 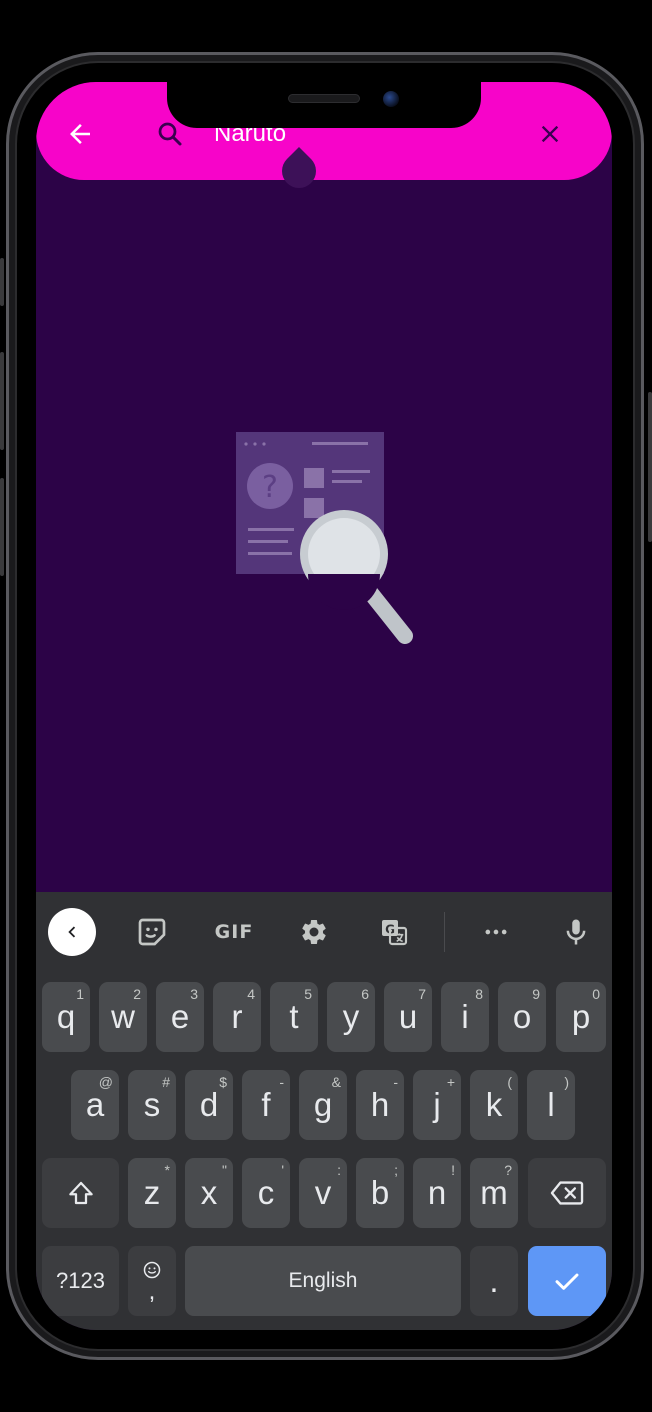 I want to click on emoji-comma-key: ,, so click(x=152, y=1281).